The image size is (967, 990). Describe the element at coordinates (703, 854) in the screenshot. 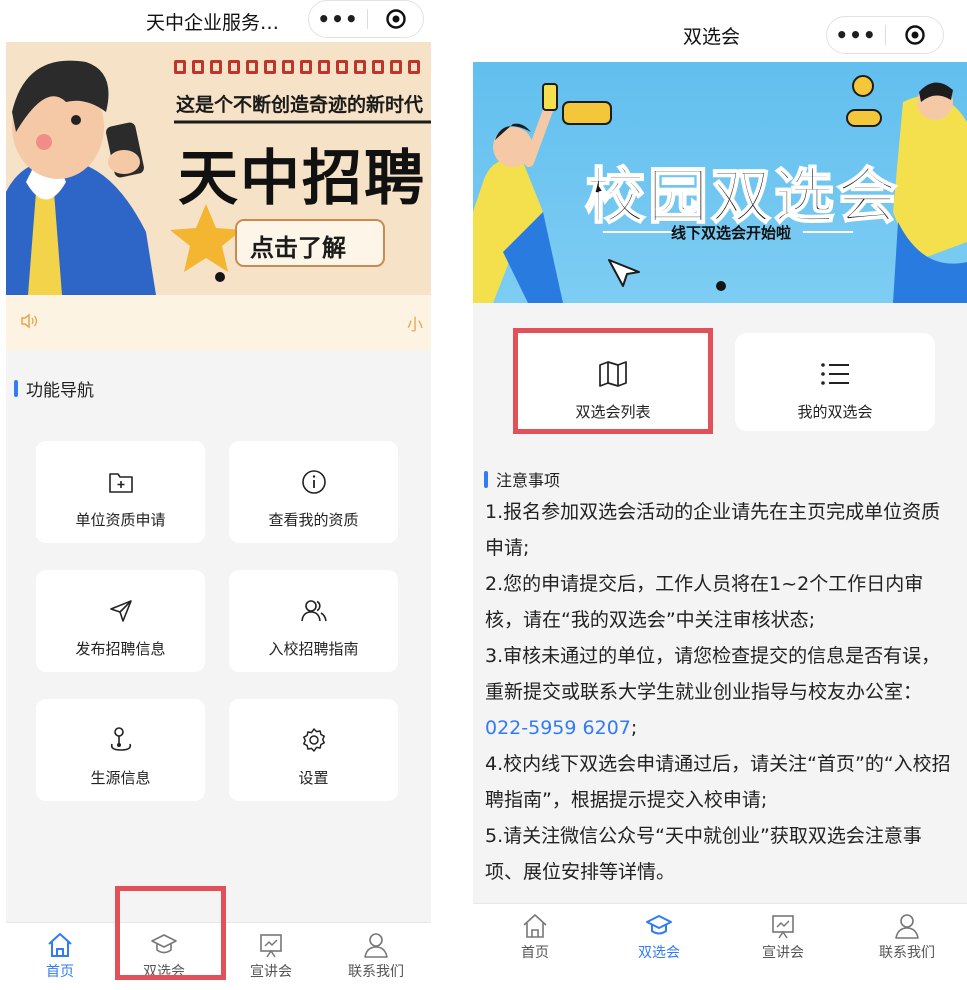

I see `note-item: 5.请关注微信公众号“天中就创业”获取双选会注意事项、展位安排等详情。` at that location.